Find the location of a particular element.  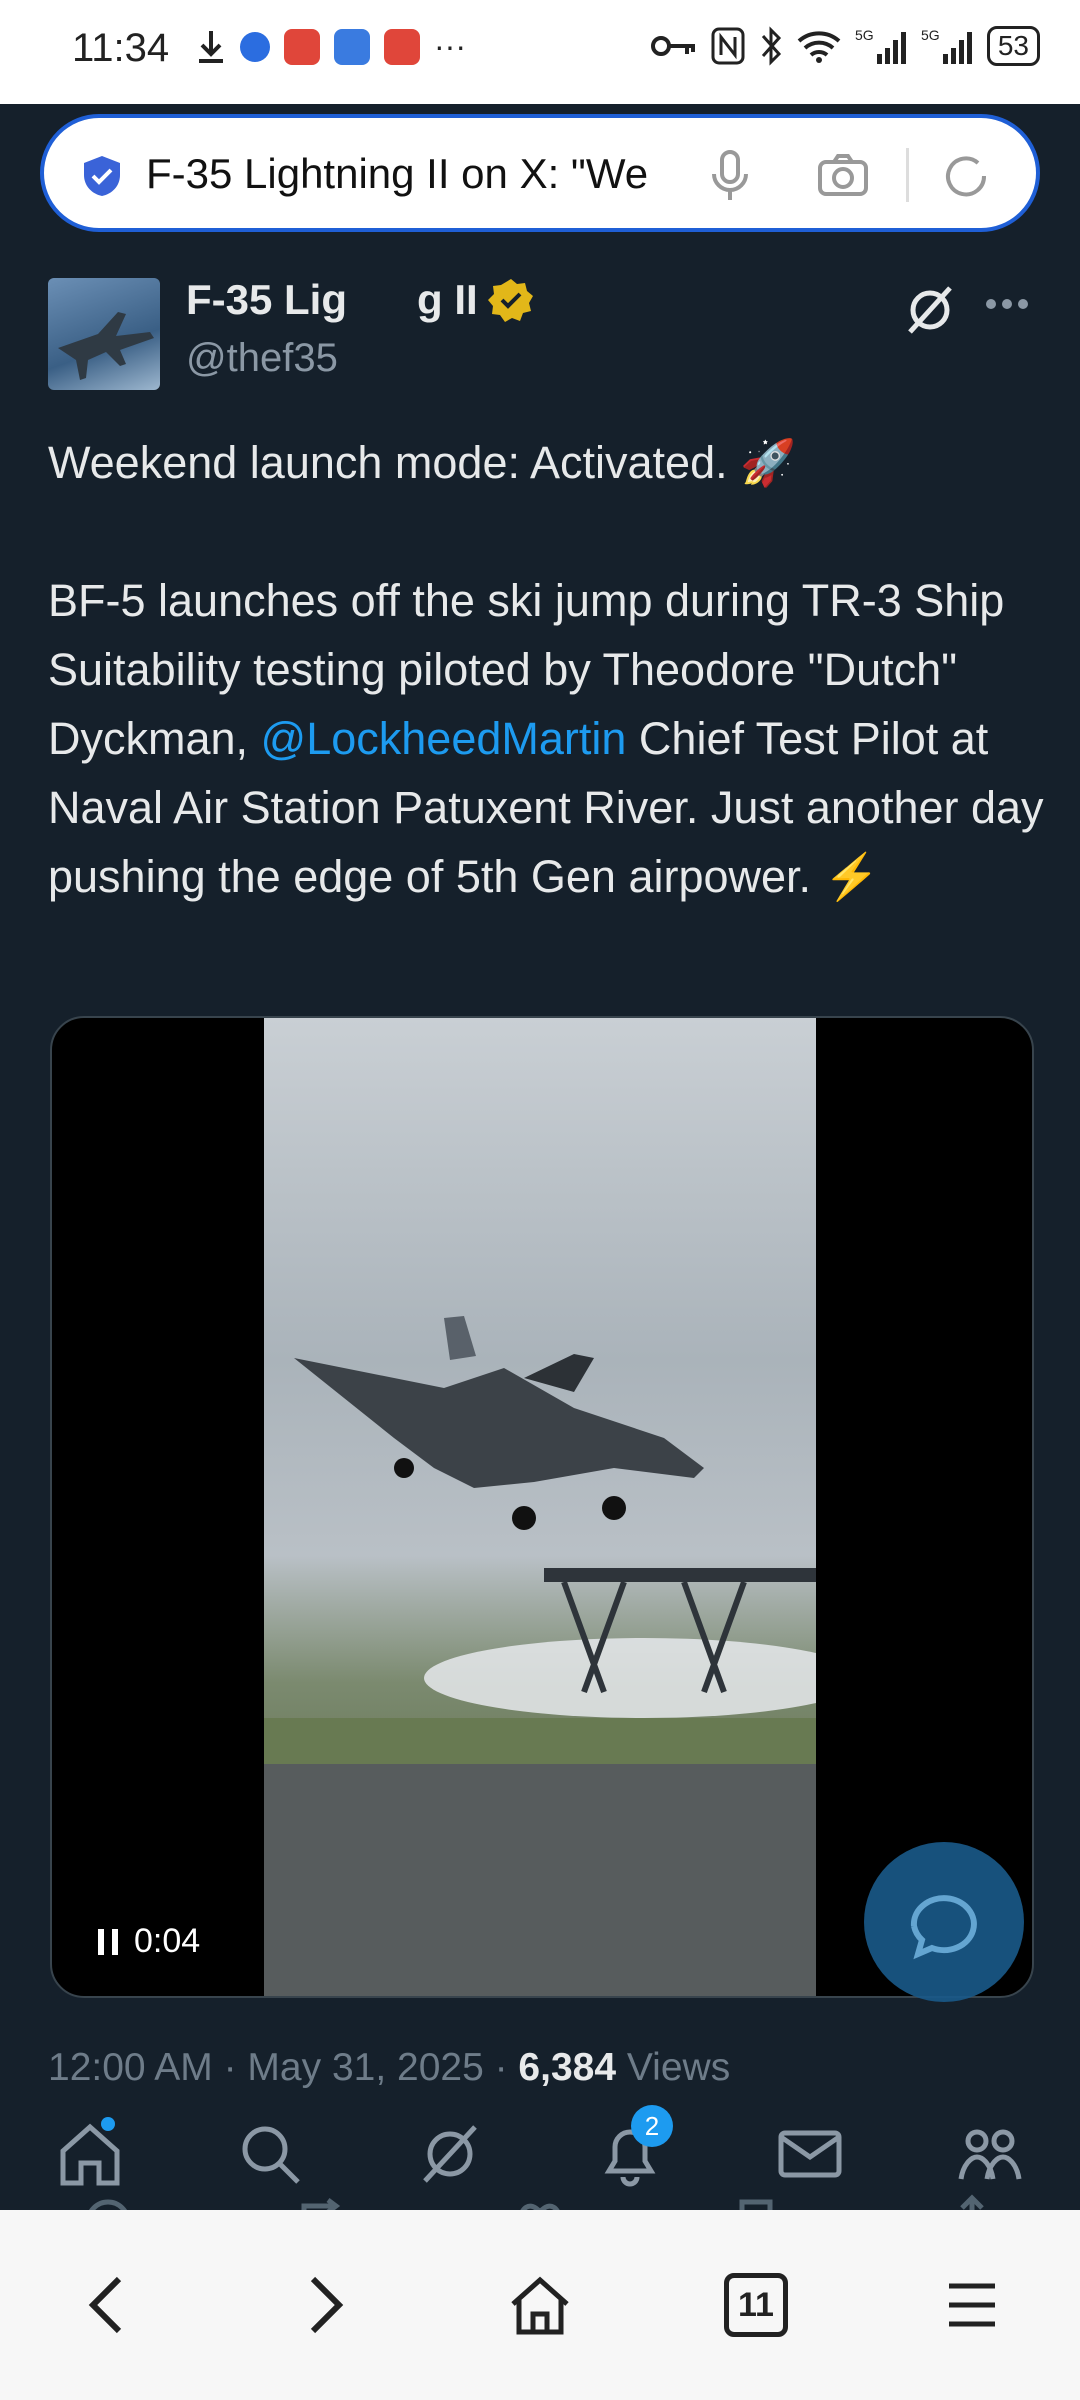

status-bar: 11:34 ··· 5G 5G 53 is located at coordinates (540, 52).